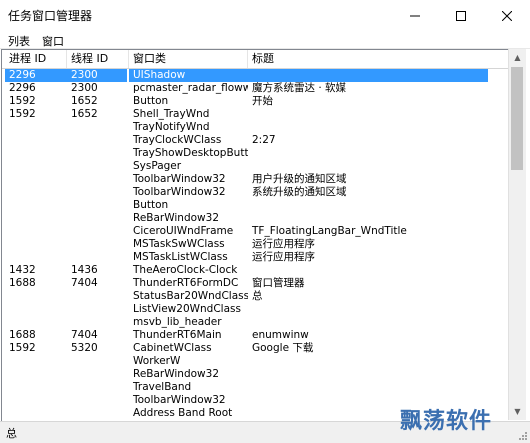 This screenshot has height=443, width=530. What do you see at coordinates (255, 283) in the screenshot?
I see `table-row: 1688 7404 ThunderRT6FormDC 窗口管理器` at bounding box center [255, 283].